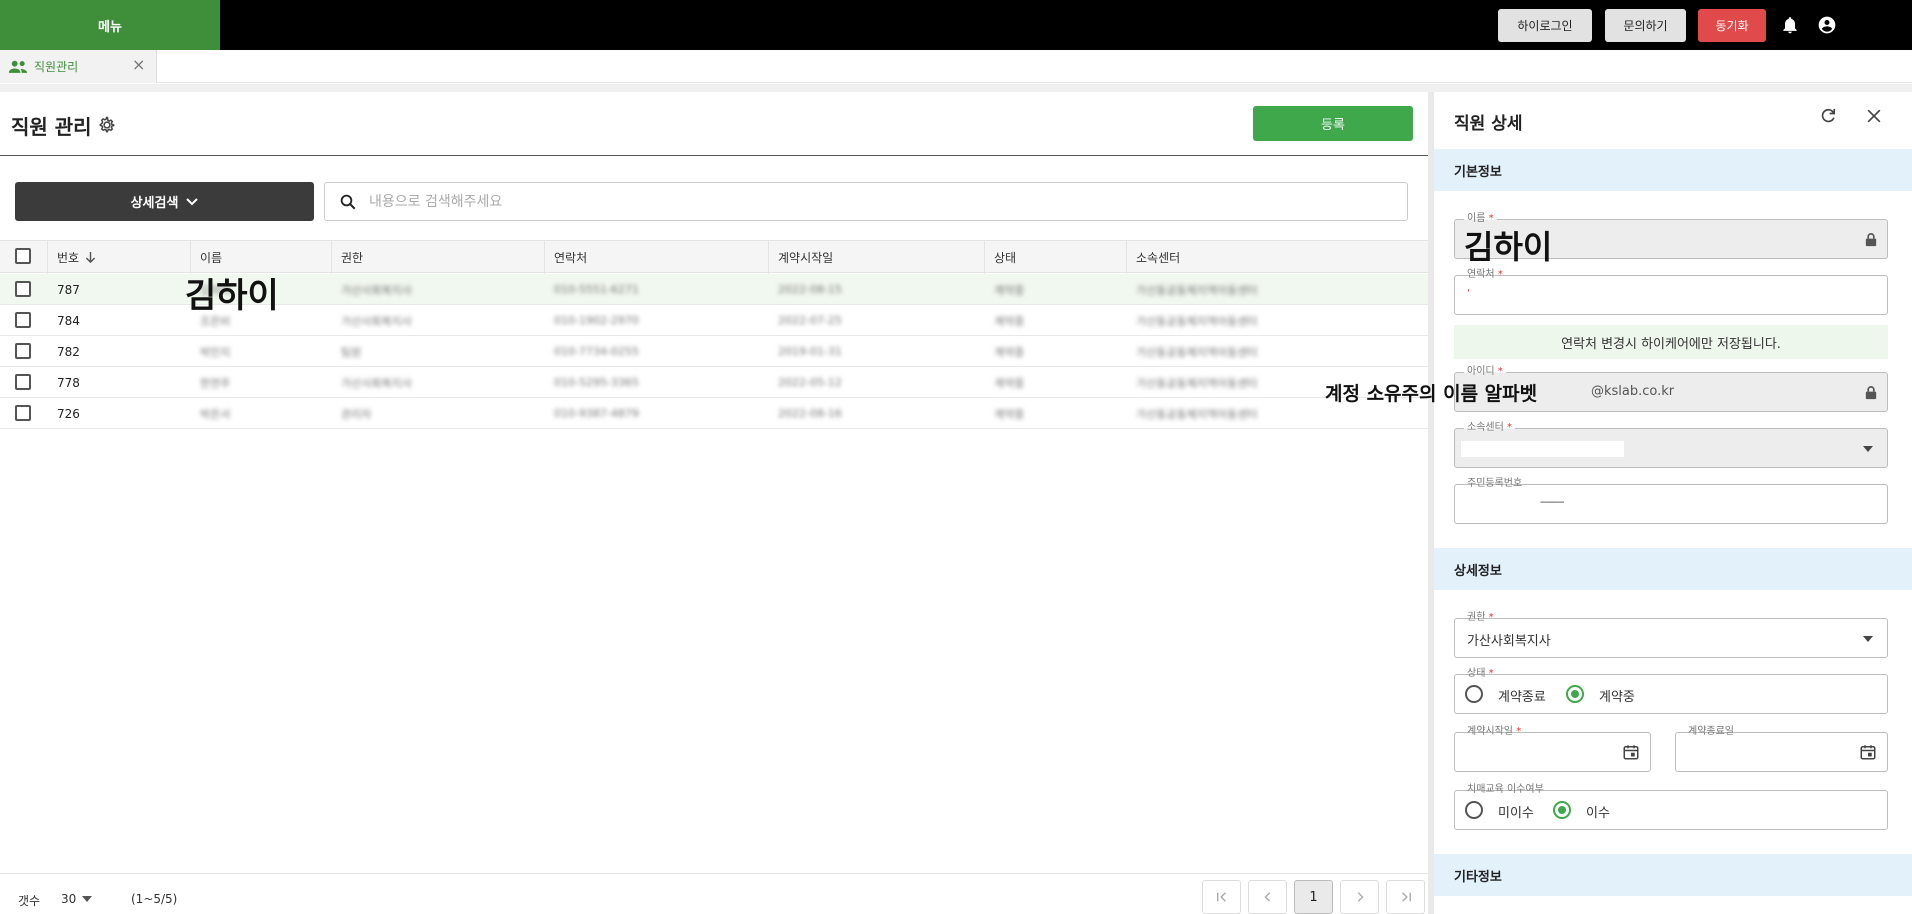  What do you see at coordinates (68, 899) in the screenshot?
I see `page-size-select: 30` at bounding box center [68, 899].